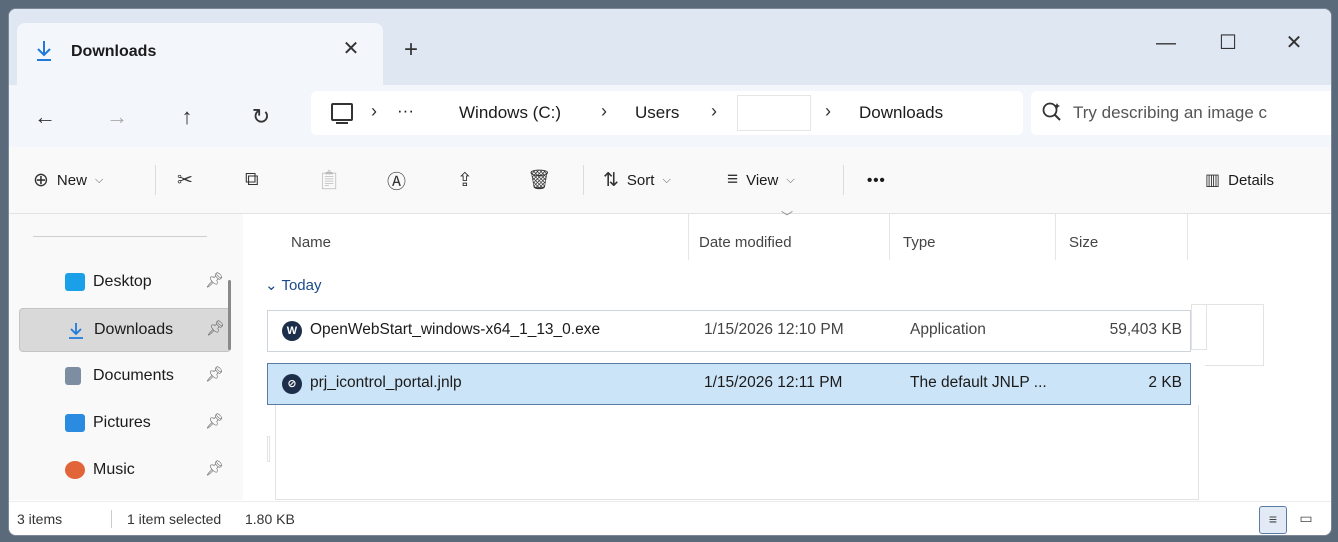 This screenshot has width=1338, height=542. What do you see at coordinates (405, 111) in the screenshot?
I see `breadcrumb-overflow: ···` at bounding box center [405, 111].